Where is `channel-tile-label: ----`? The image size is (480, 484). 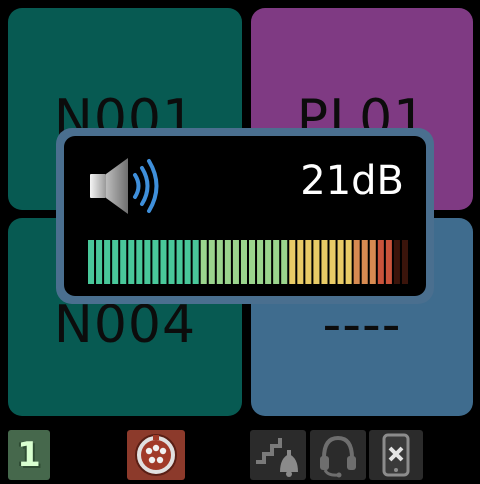 channel-tile-label: ---- is located at coordinates (362, 325).